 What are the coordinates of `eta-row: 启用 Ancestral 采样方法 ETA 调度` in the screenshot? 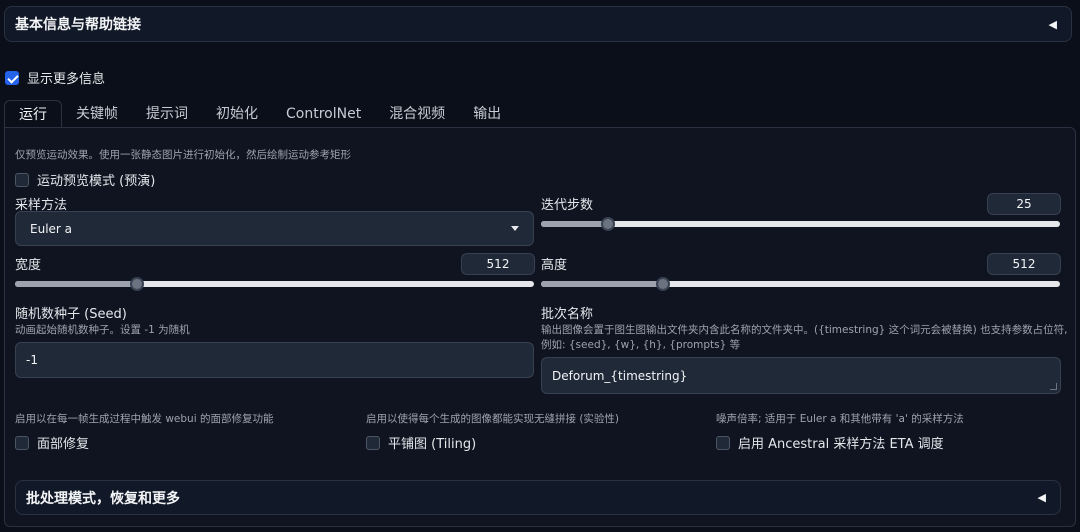 It's located at (830, 442).